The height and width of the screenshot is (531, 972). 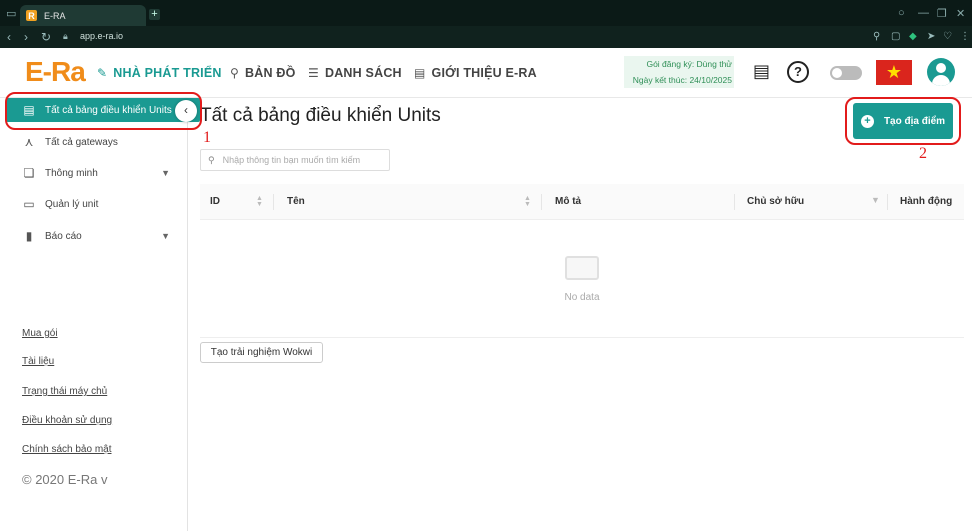 What do you see at coordinates (29, 204) in the screenshot?
I see `unit-icon: ▭` at bounding box center [29, 204].